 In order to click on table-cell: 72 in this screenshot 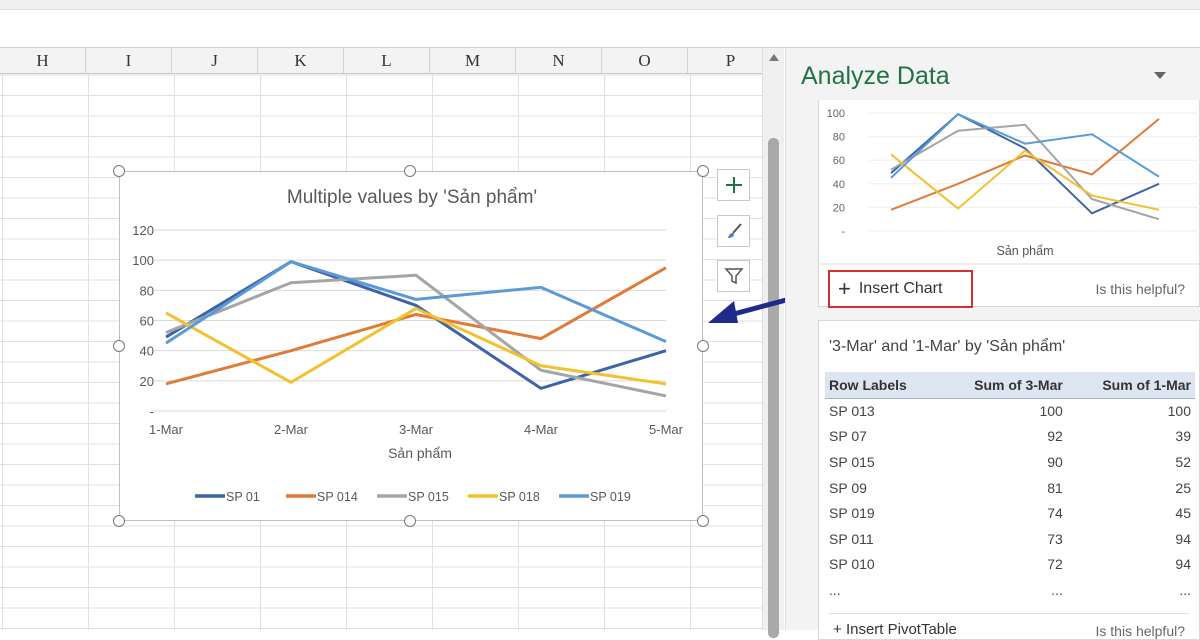, I will do `click(1055, 564)`.